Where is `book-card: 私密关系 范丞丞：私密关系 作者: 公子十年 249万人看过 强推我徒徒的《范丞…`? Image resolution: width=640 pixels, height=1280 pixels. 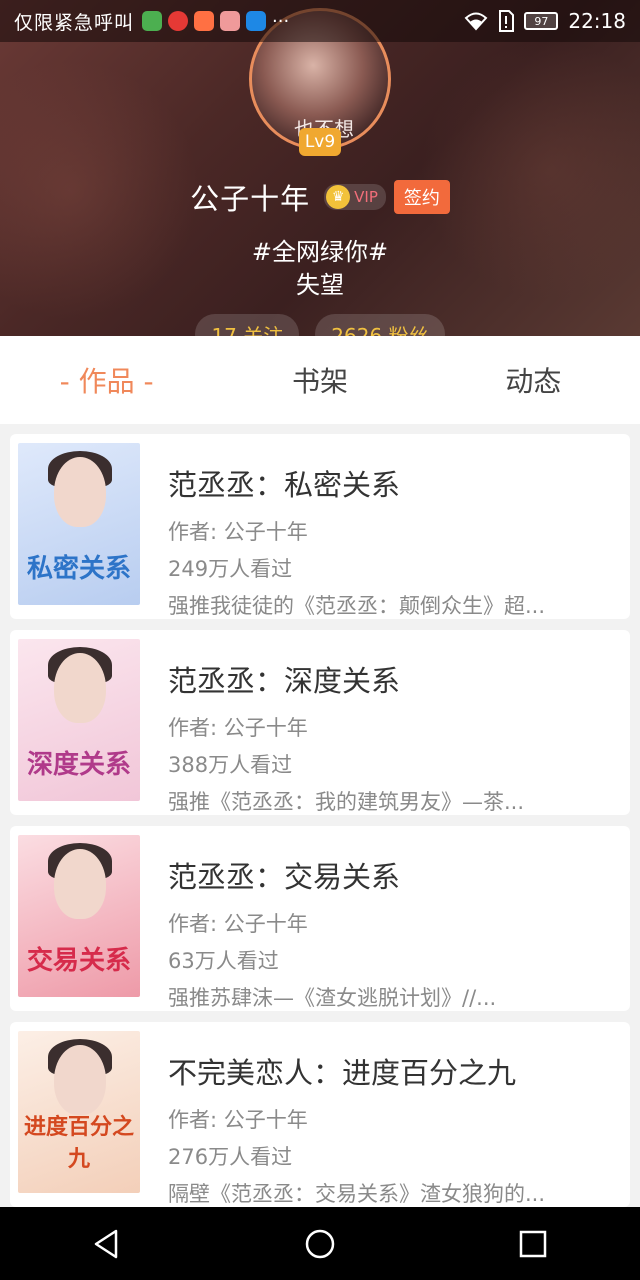 book-card: 私密关系 范丞丞：私密关系 作者: 公子十年 249万人看过 强推我徒徒的《范丞… is located at coordinates (320, 526).